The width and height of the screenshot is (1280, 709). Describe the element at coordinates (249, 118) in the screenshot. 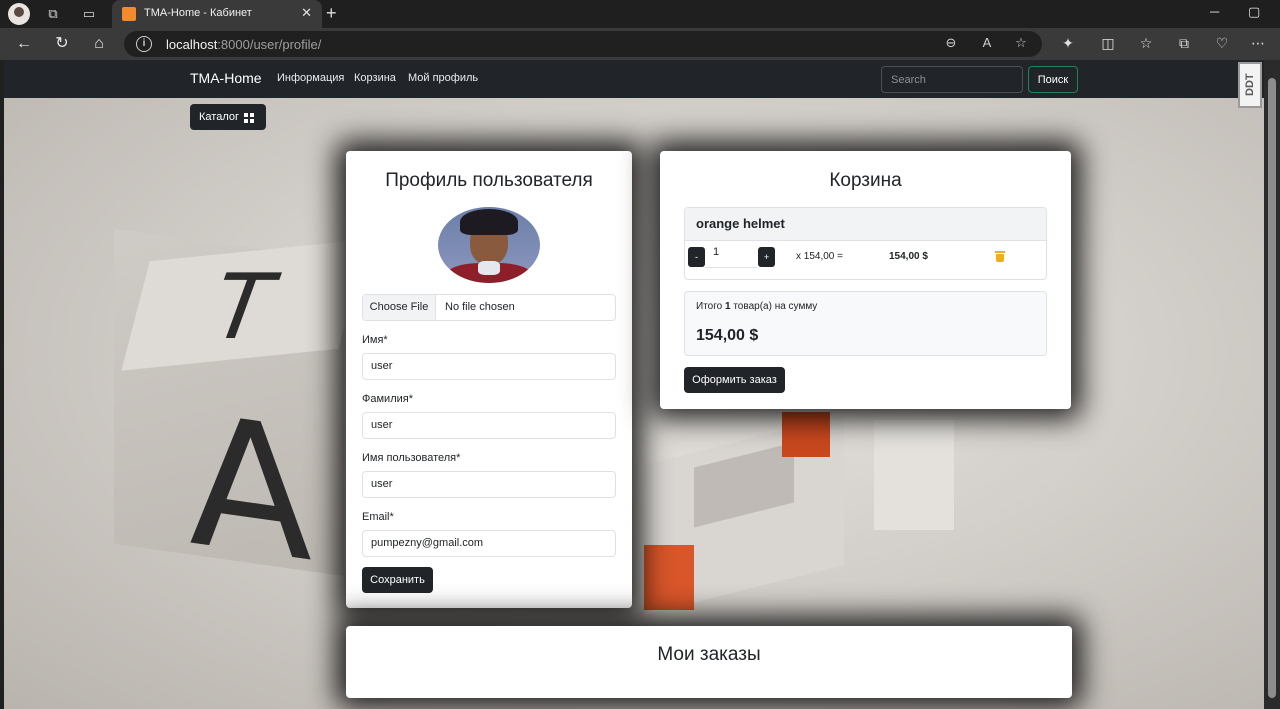

I see `grid-icon` at that location.